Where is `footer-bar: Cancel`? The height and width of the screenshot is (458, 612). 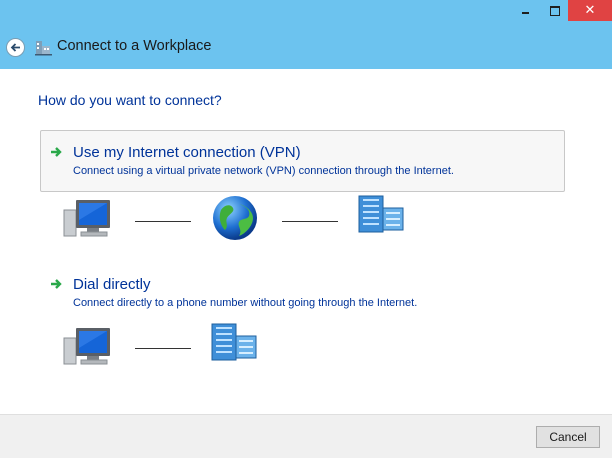
footer-bar: Cancel is located at coordinates (306, 436).